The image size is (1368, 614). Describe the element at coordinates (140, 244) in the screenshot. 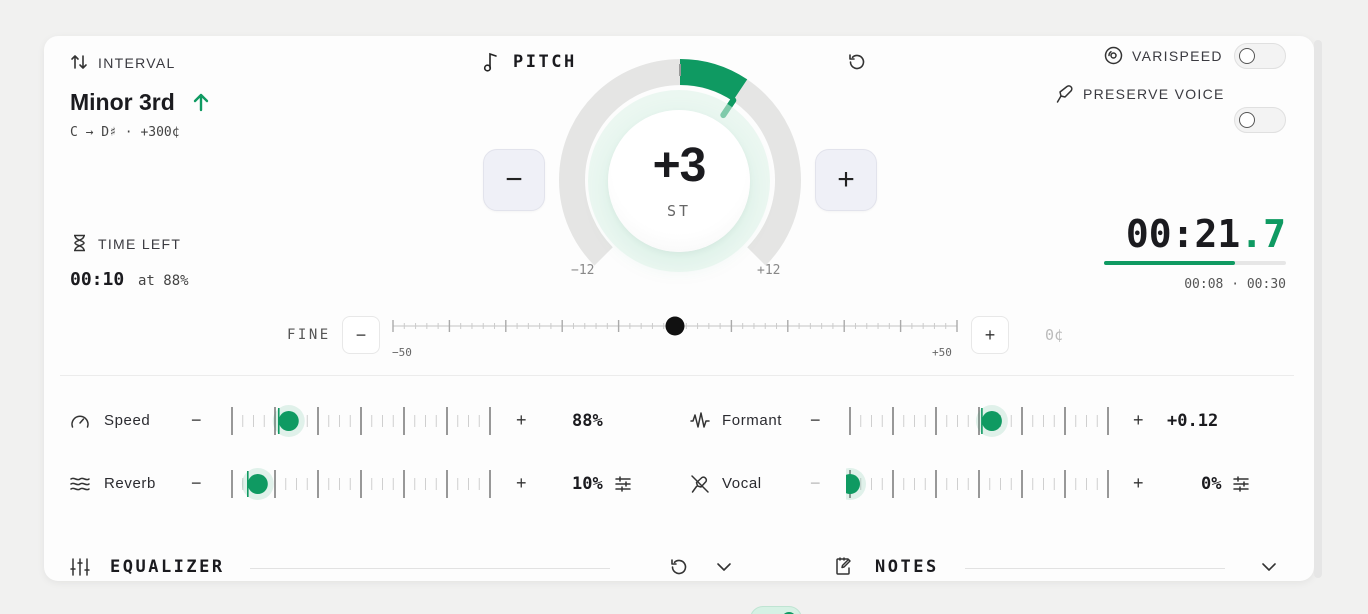

I see `time-left-label: TIME LEFT` at that location.